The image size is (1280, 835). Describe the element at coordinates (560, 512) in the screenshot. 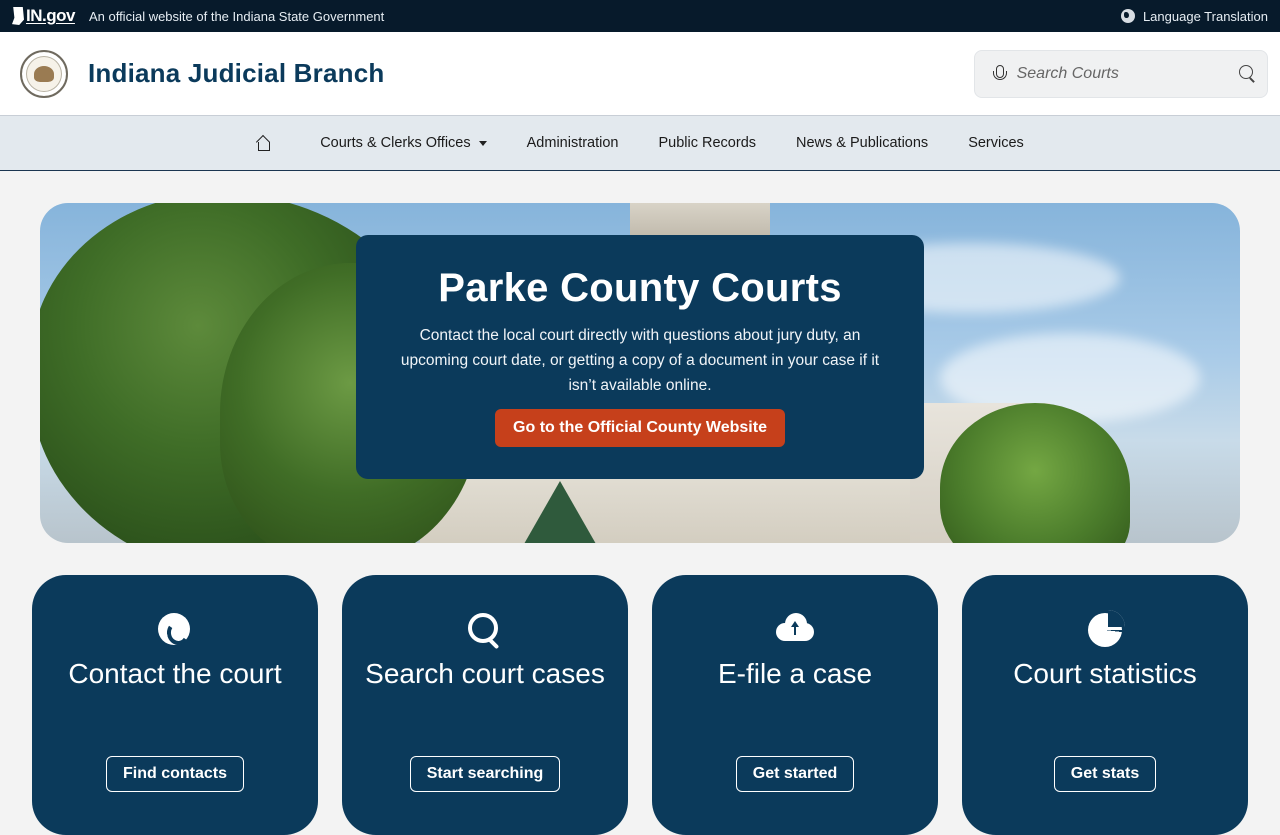

I see `pine-tree-image` at that location.